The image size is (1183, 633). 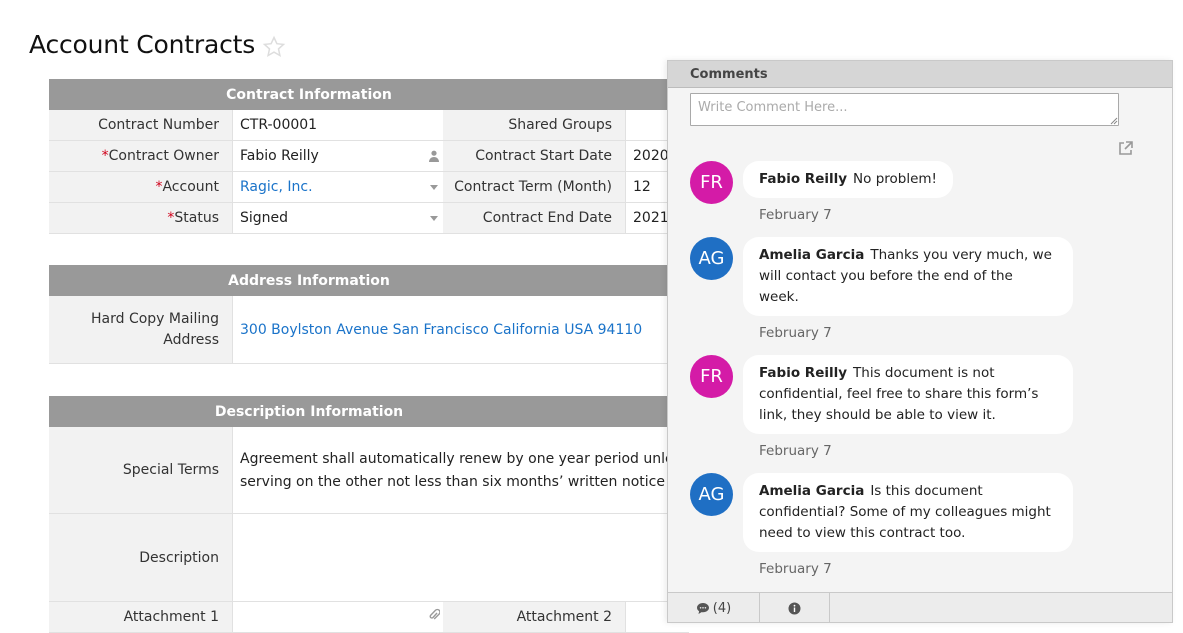 I want to click on comment-text: This document is not, so click(x=924, y=373).